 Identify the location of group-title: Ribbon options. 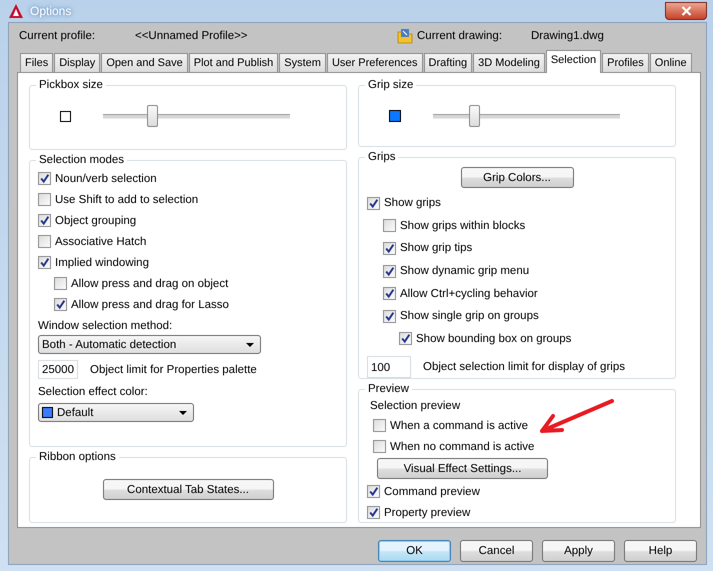
(77, 457).